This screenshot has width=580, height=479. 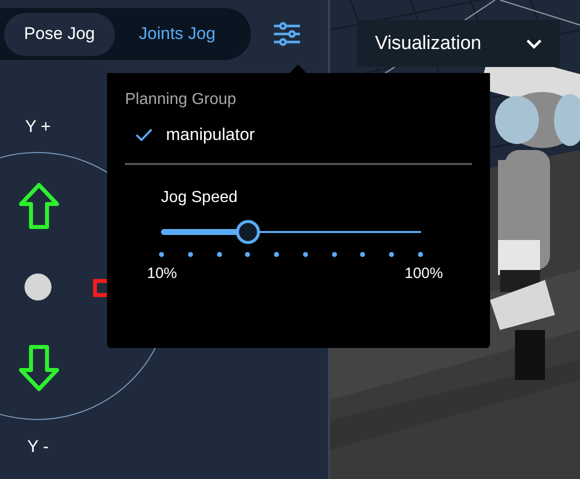 What do you see at coordinates (291, 232) in the screenshot?
I see `speed-slider` at bounding box center [291, 232].